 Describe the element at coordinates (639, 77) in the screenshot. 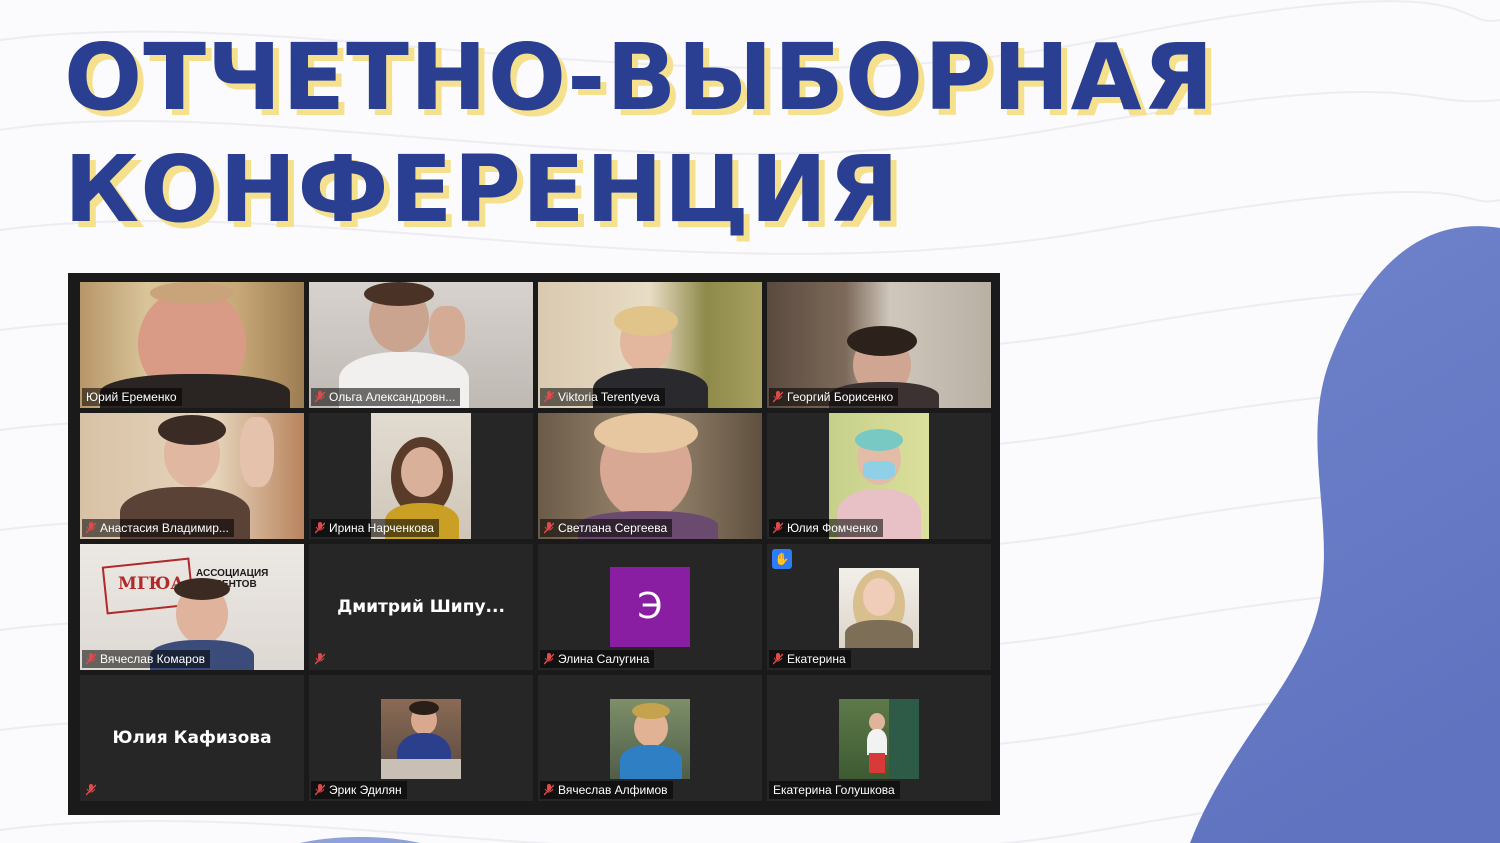

I see `title-line-1: ОТЧЕТНО-ВЫБОРНАЯ` at that location.